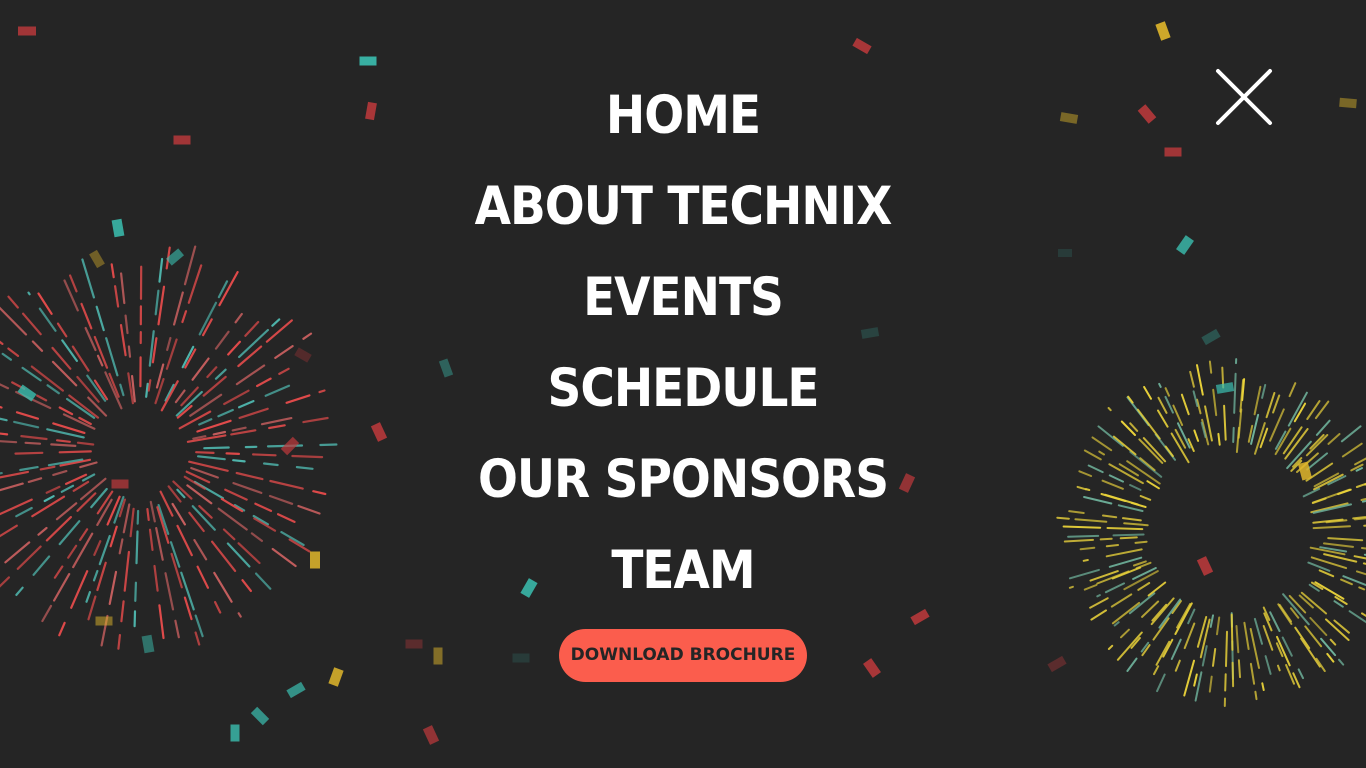  Describe the element at coordinates (683, 116) in the screenshot. I see `menu-link-home: HOME` at that location.